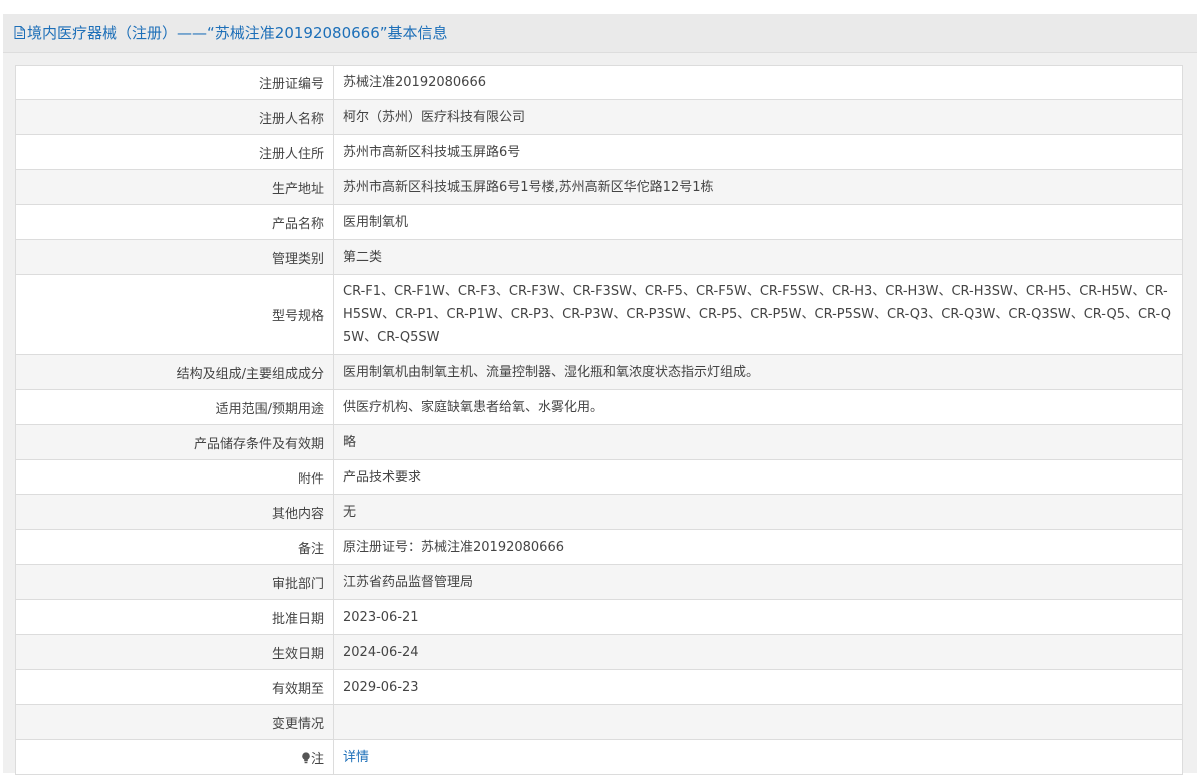  What do you see at coordinates (757, 407) in the screenshot?
I see `row-value: 供医疗机构、家庭缺氧患者给氧、水雾化用。` at bounding box center [757, 407].